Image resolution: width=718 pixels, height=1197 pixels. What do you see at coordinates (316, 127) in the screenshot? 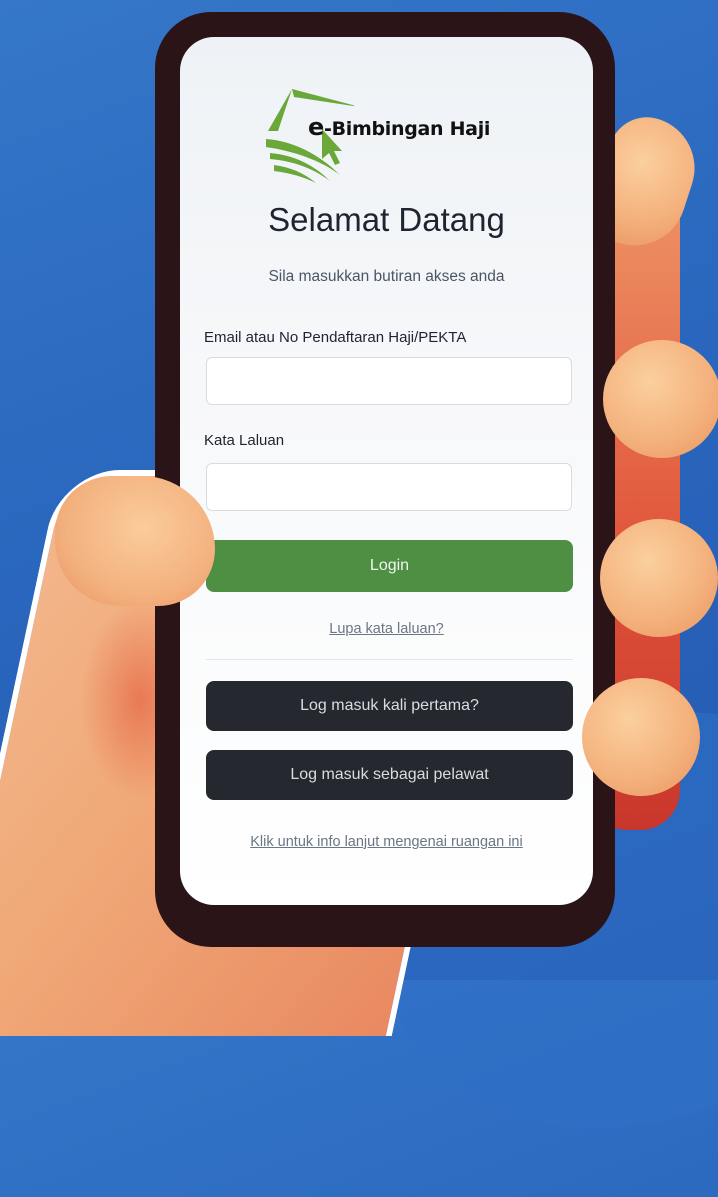
I see `logo-e-letter: e` at bounding box center [316, 127].